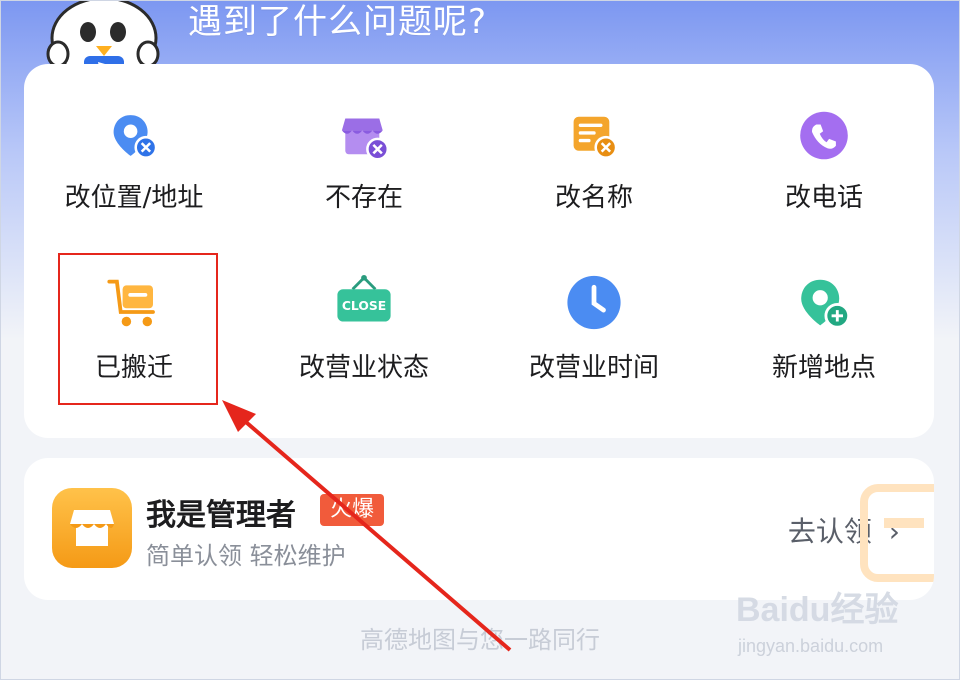  Describe the element at coordinates (138, 329) in the screenshot. I see `highlight-box` at that location.